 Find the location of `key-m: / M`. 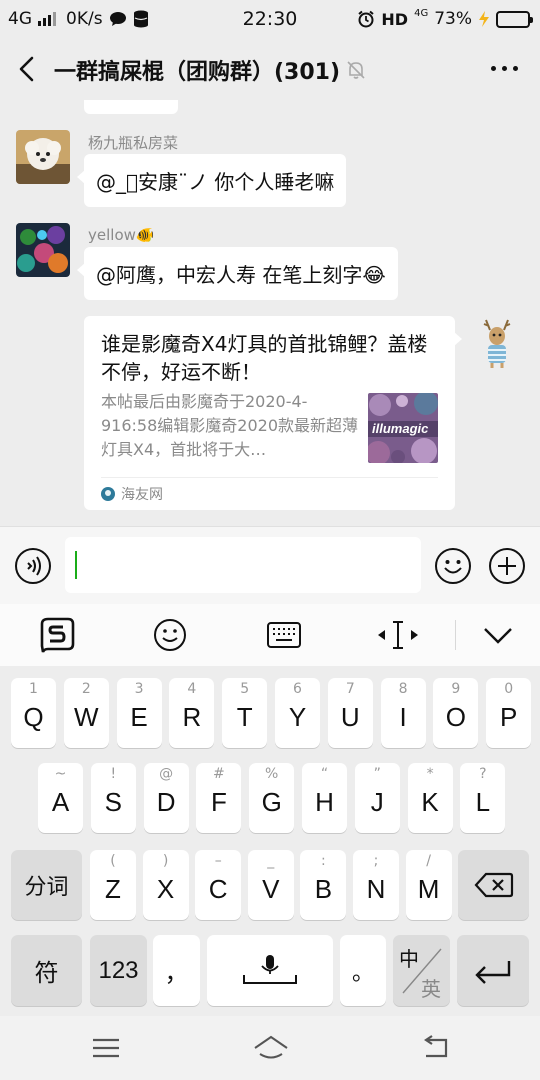

key-m: / M is located at coordinates (428, 885).